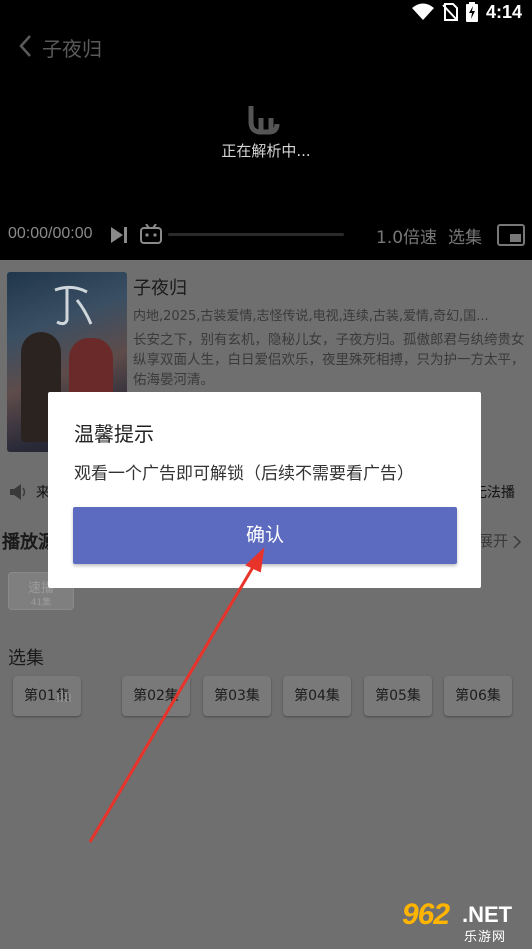 The width and height of the screenshot is (532, 949). What do you see at coordinates (478, 696) in the screenshot?
I see `episode-button: 第06集` at bounding box center [478, 696].